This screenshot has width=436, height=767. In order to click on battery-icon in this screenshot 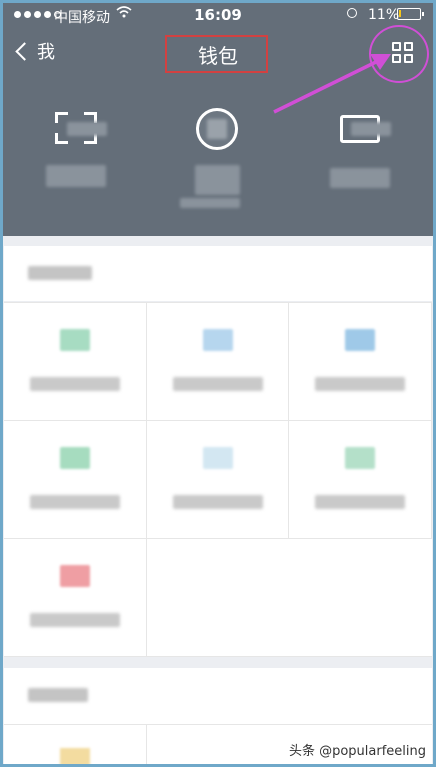, I will do `click(410, 14)`.